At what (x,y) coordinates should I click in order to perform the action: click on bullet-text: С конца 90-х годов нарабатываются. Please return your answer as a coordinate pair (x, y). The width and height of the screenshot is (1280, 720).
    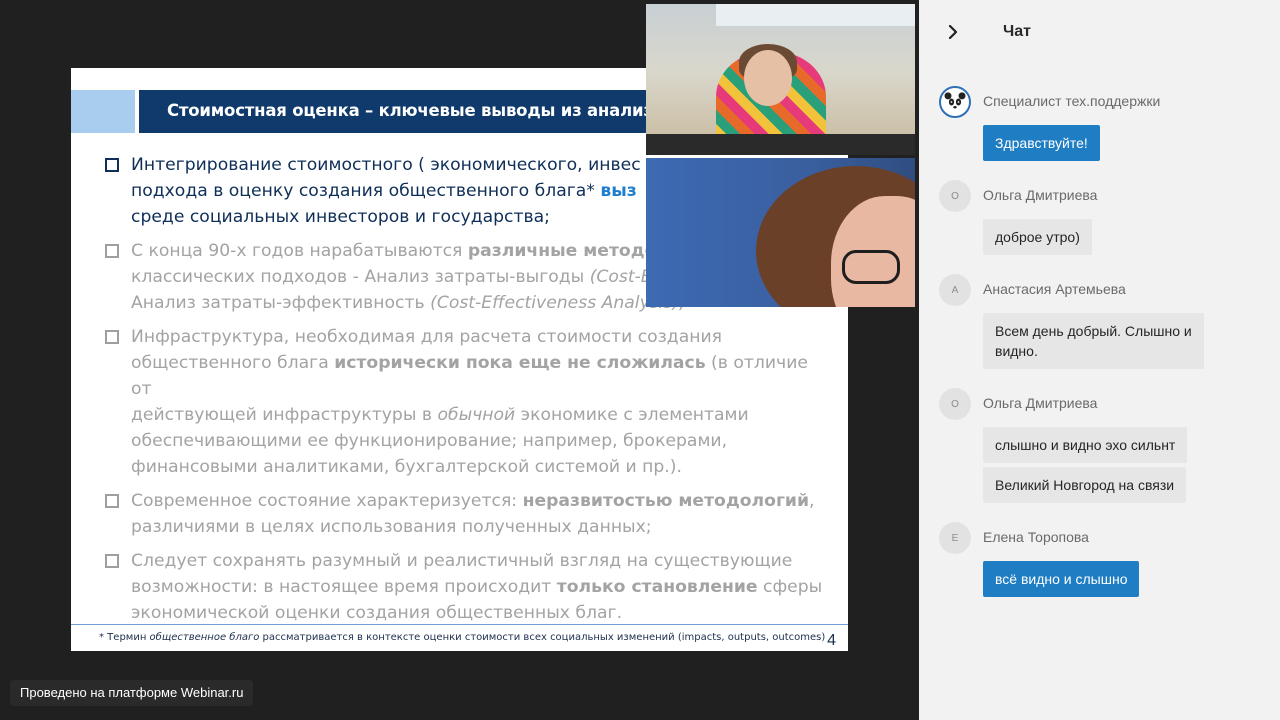
    Looking at the image, I should click on (299, 251).